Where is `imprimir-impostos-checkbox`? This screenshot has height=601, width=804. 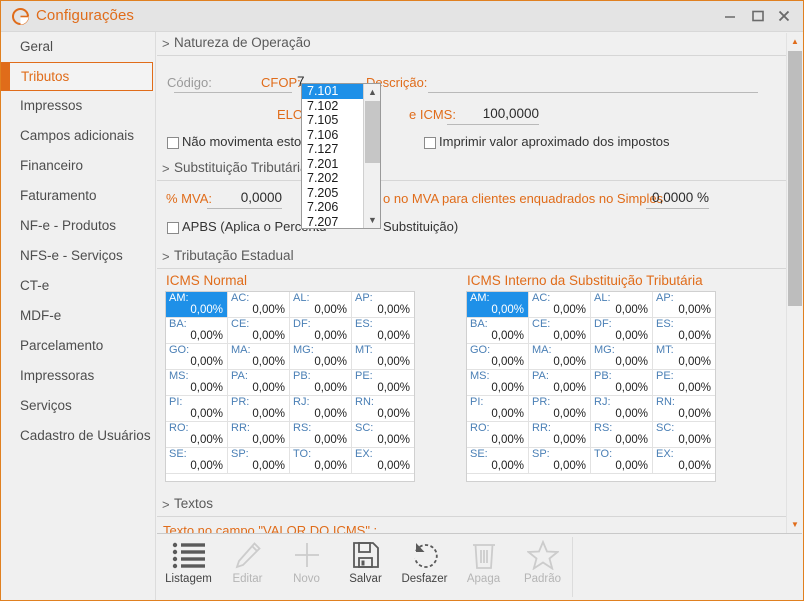 imprimir-impostos-checkbox is located at coordinates (430, 143).